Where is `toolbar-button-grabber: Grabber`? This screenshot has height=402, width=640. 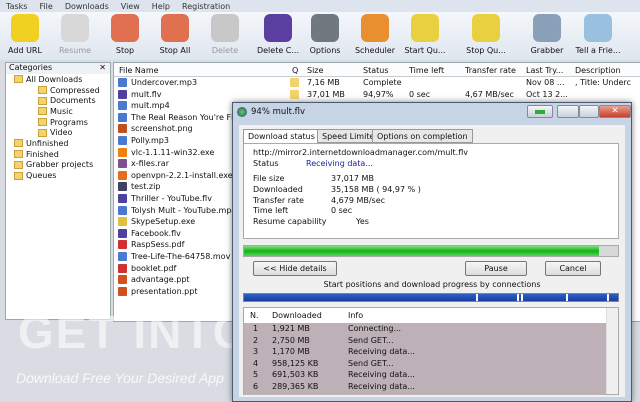 toolbar-button-grabber: Grabber is located at coordinates (547, 34).